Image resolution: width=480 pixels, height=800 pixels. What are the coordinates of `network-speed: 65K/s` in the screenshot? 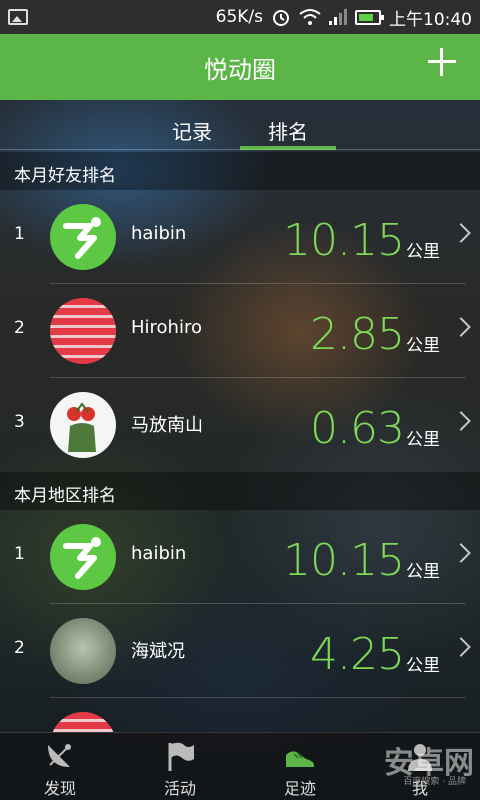 It's located at (239, 17).